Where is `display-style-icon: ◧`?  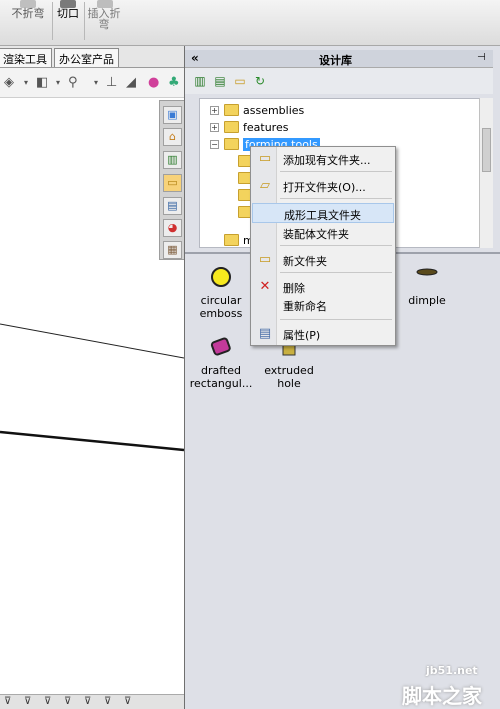 display-style-icon: ◧ is located at coordinates (42, 83).